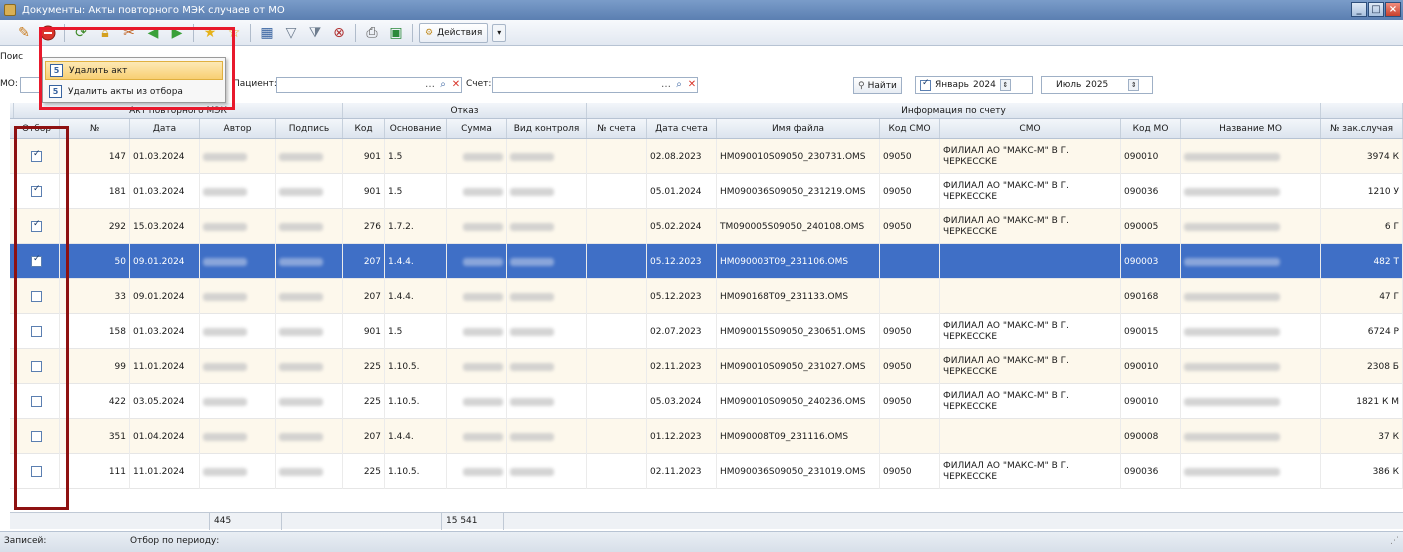  I want to click on table-cell-mo: 090008, so click(1151, 436).